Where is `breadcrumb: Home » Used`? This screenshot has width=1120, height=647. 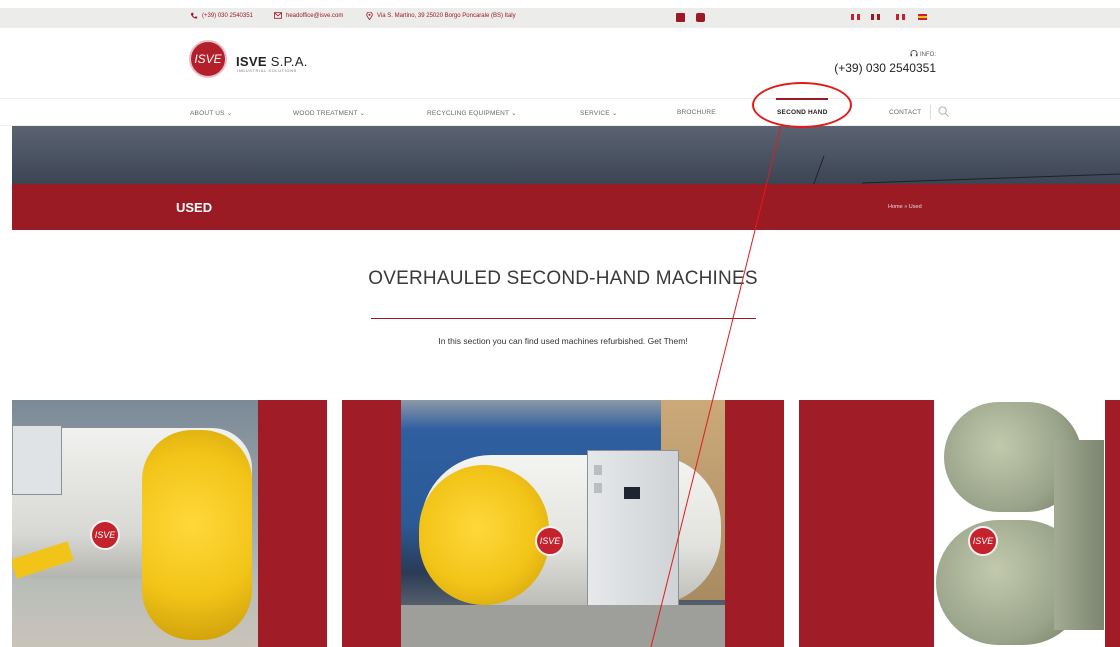 breadcrumb: Home » Used is located at coordinates (905, 207).